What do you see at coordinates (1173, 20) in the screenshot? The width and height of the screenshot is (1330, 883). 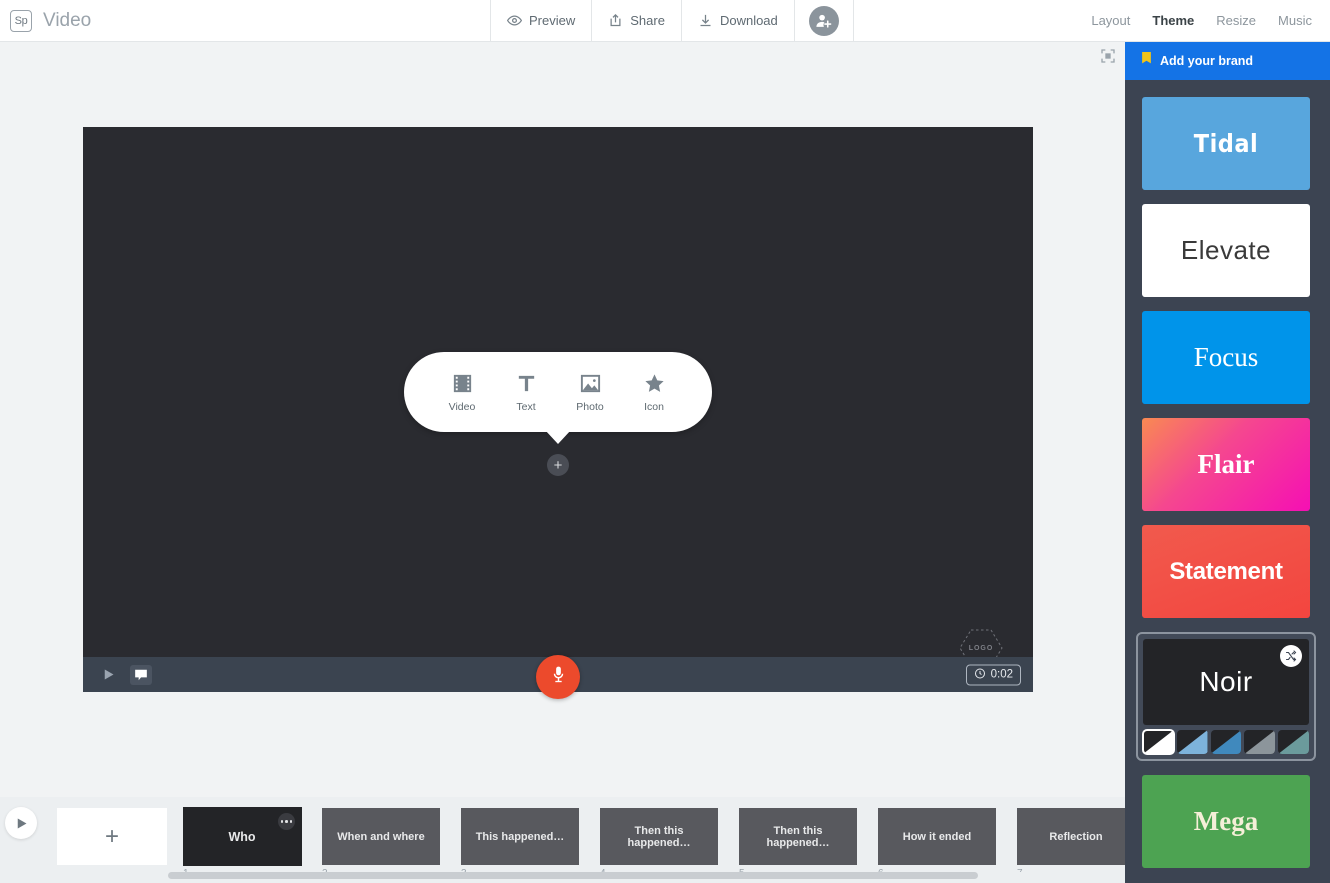 I see `tab-theme: Theme` at bounding box center [1173, 20].